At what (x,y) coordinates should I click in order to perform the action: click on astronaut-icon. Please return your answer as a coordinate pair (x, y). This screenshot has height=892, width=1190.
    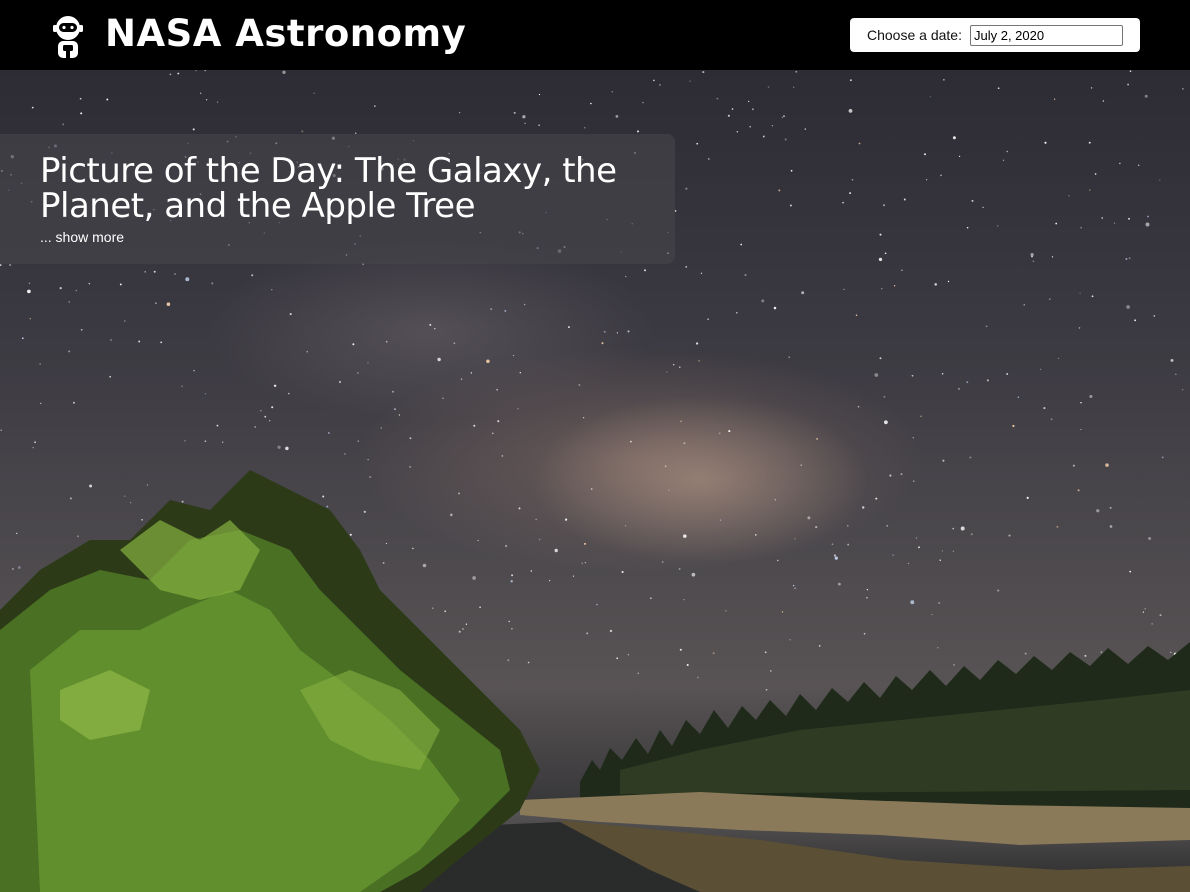
    Looking at the image, I should click on (68, 37).